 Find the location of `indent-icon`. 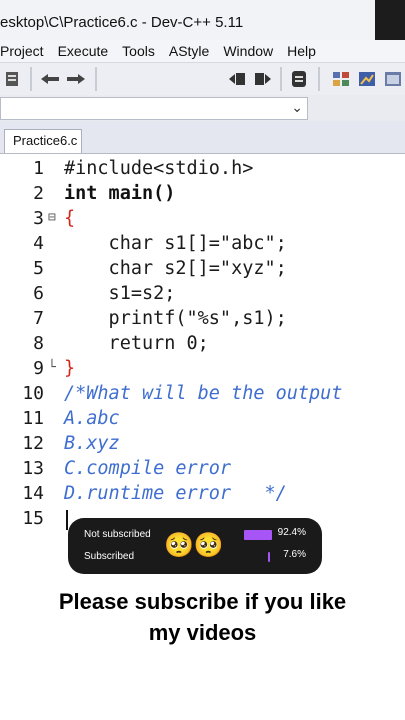

indent-icon is located at coordinates (237, 79).